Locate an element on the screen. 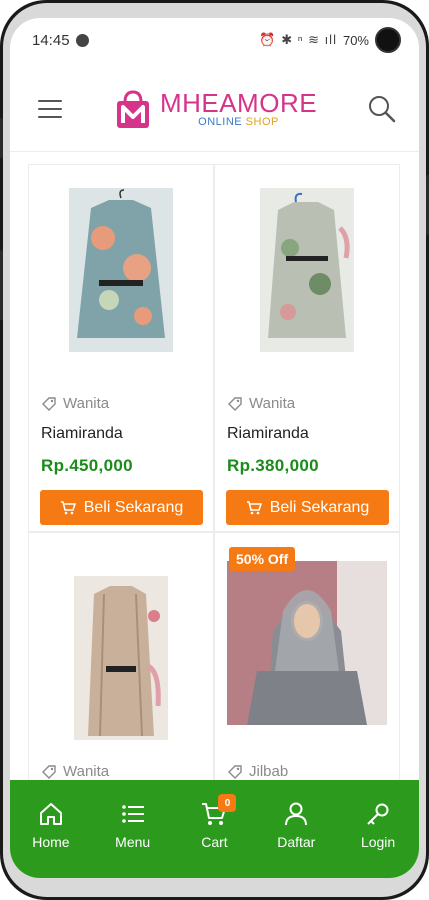 This screenshot has height=900, width=429. brand-logo: MHEAMORE ONLINE SHOP is located at coordinates (214, 109).